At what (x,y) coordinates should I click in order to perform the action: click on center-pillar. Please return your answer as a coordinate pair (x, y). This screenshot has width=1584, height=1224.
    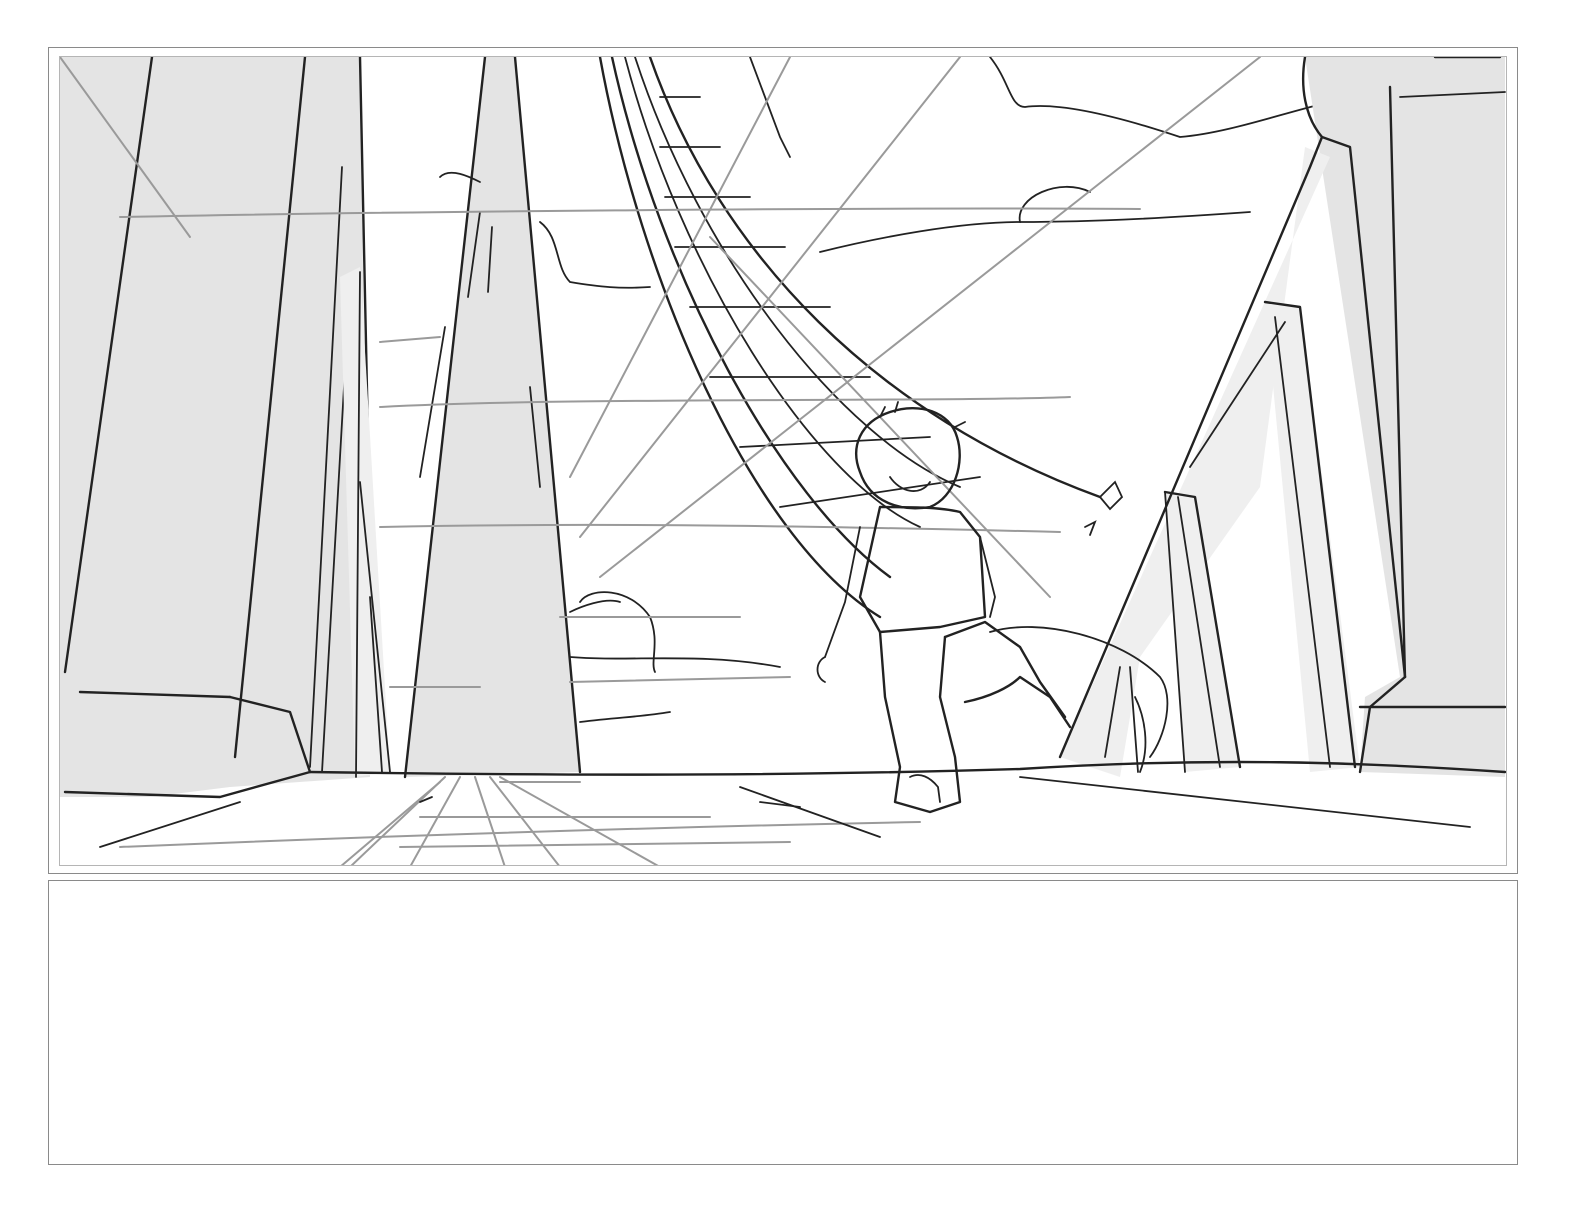
    Looking at the image, I should click on (492, 418).